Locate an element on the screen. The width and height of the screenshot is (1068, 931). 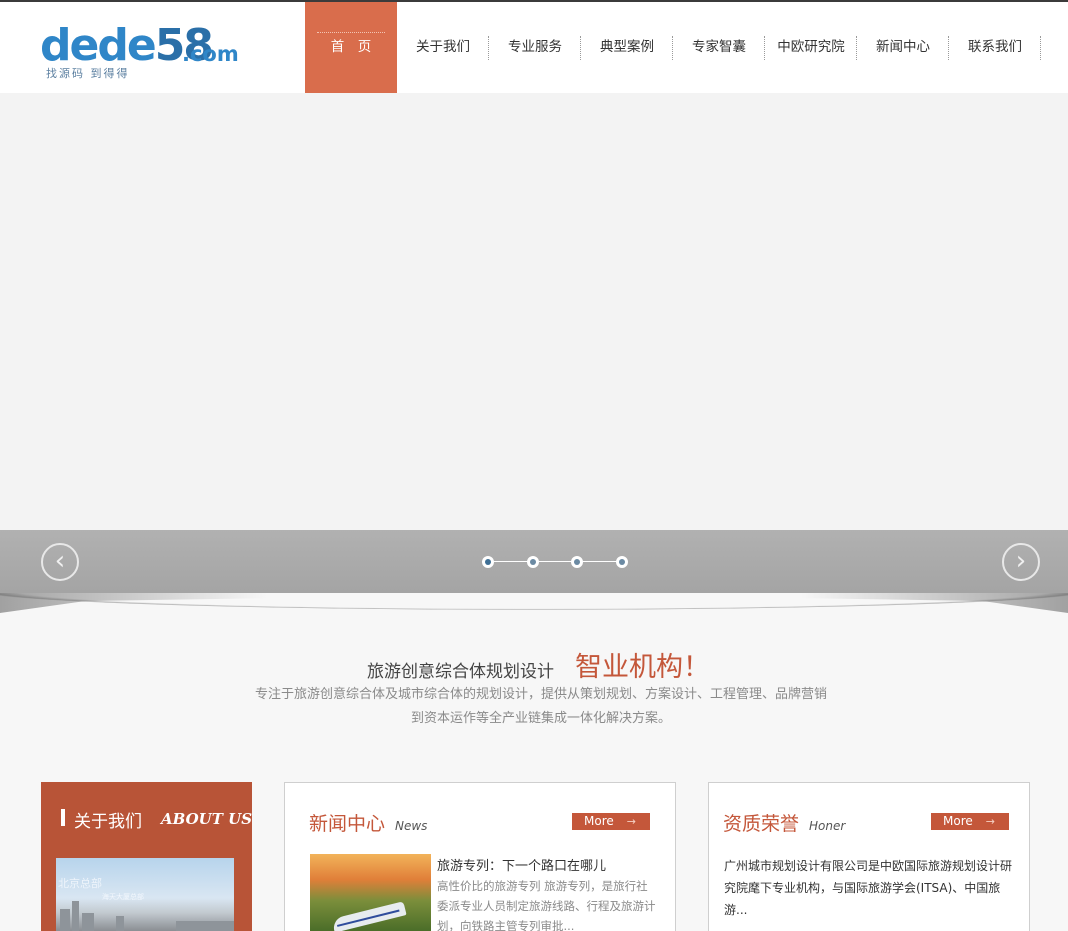
logo-main-text: dede is located at coordinates (98, 45).